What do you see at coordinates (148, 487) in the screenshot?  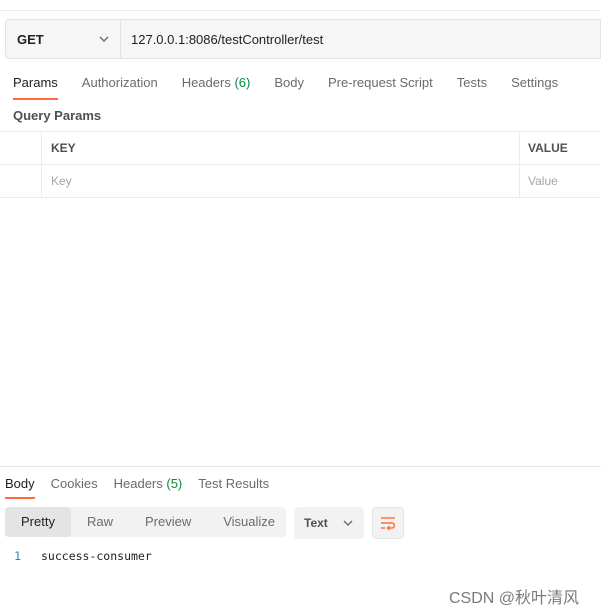 I see `tab-response-headers: Headers (5)` at bounding box center [148, 487].